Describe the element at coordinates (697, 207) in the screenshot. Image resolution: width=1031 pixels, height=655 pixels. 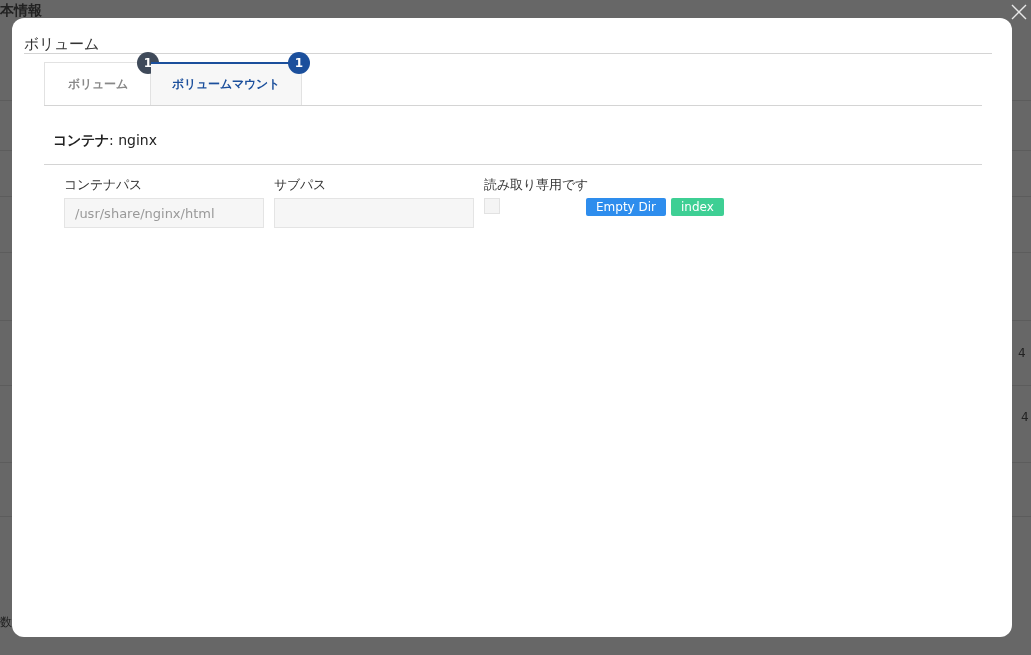
I see `tag: index` at that location.